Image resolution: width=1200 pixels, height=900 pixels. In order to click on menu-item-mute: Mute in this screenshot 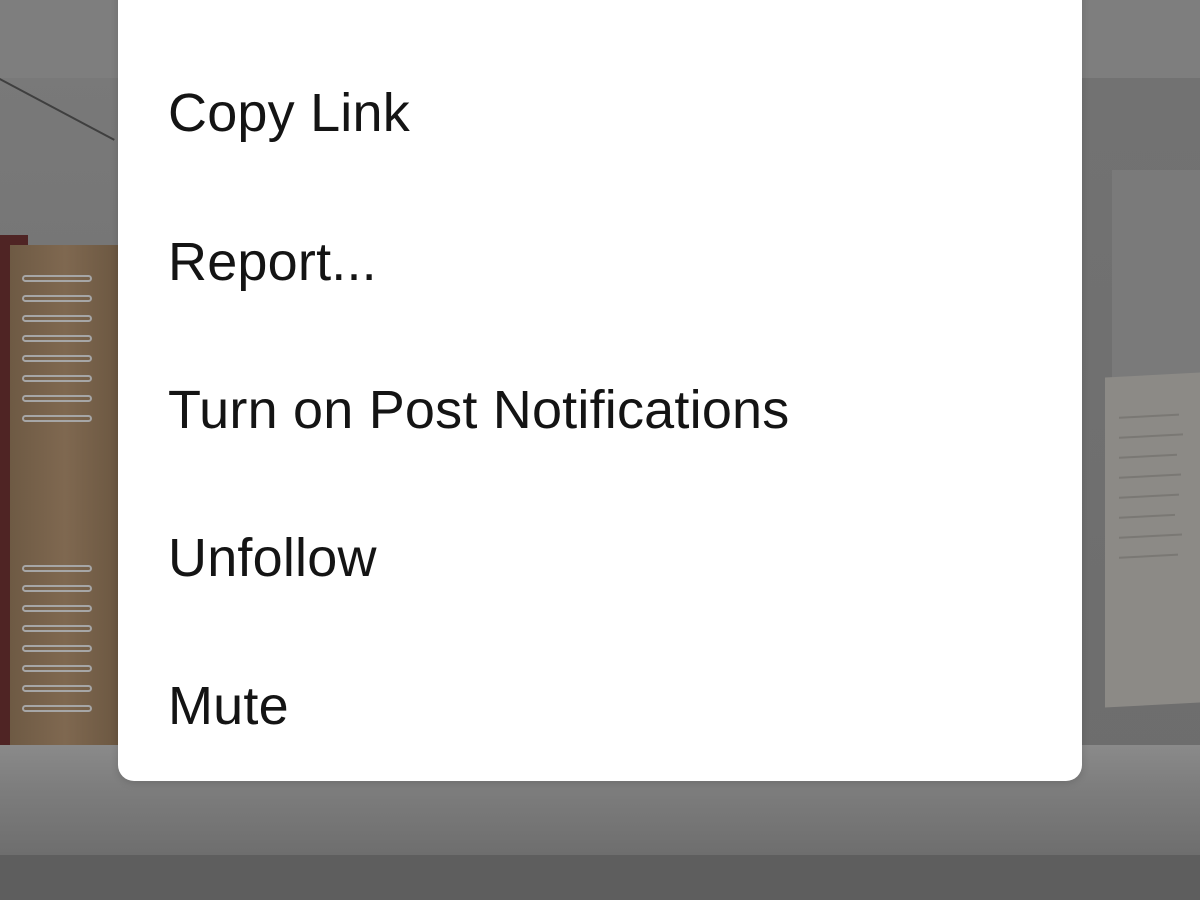, I will do `click(600, 706)`.